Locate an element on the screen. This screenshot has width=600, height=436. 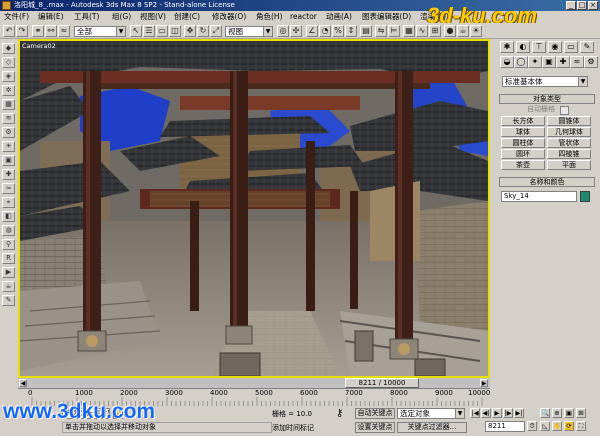
space-warps-icon: ≈ is located at coordinates (577, 62).